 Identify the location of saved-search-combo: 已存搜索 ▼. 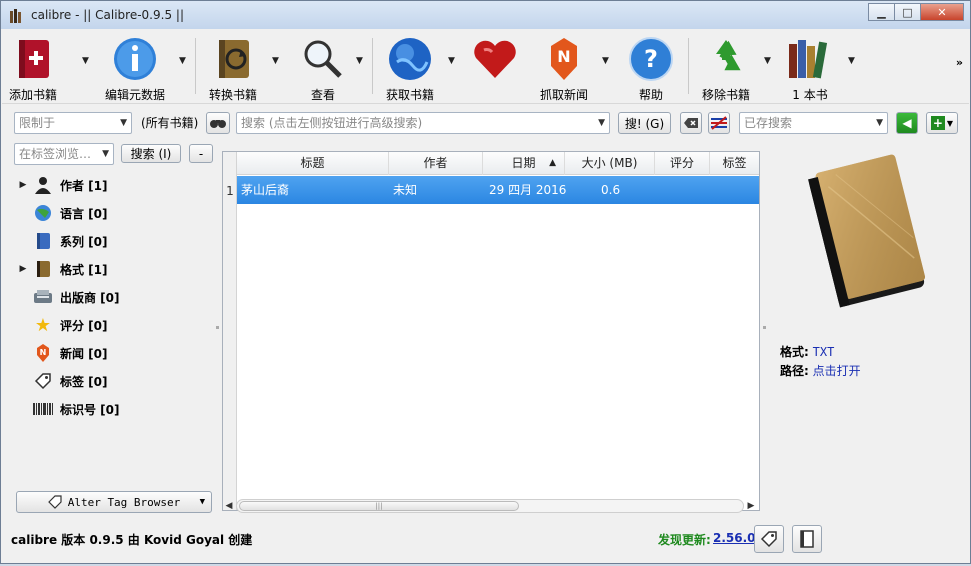
(813, 123).